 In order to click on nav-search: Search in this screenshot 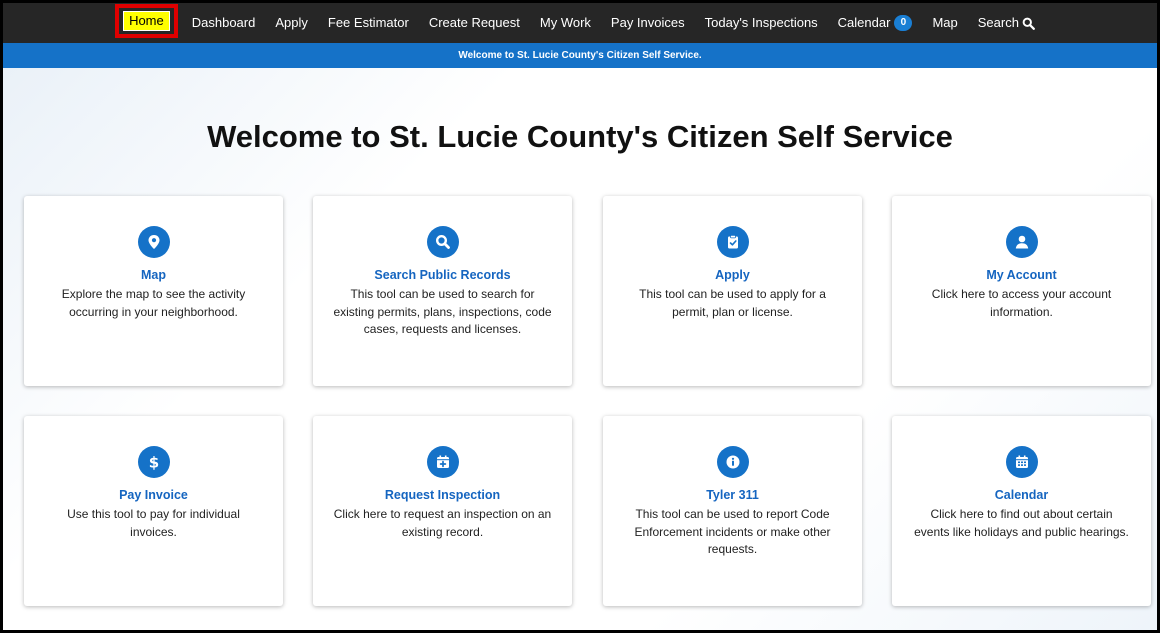, I will do `click(1006, 23)`.